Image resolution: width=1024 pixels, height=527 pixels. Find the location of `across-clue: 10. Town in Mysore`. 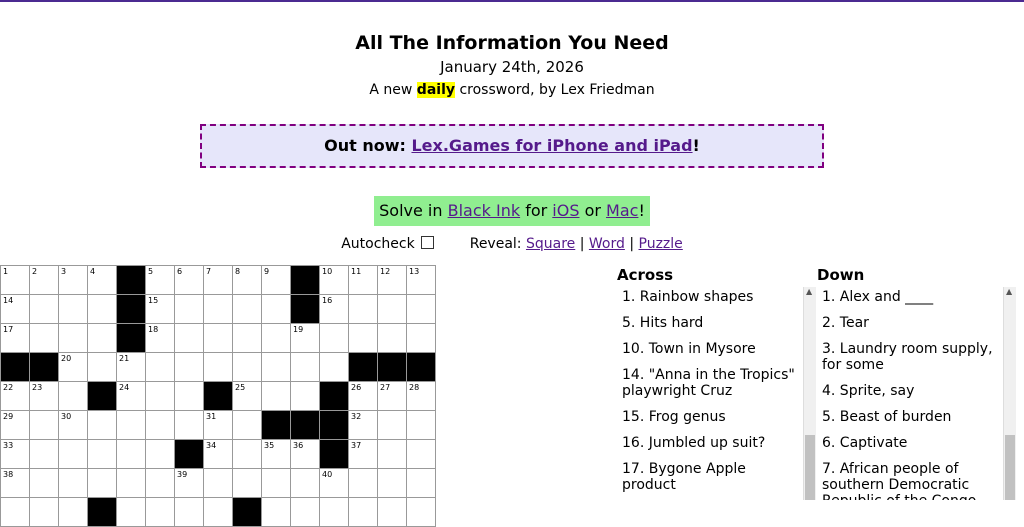

across-clue: 10. Town in Mysore is located at coordinates (709, 352).